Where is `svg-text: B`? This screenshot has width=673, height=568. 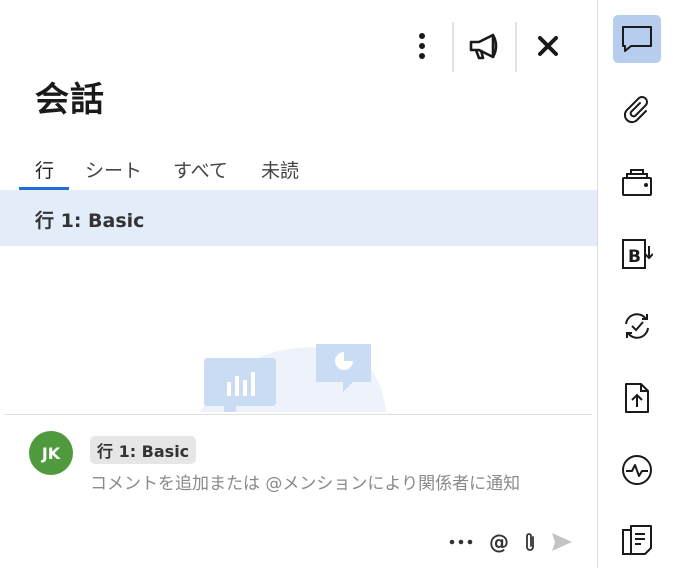 svg-text: B is located at coordinates (634, 257).